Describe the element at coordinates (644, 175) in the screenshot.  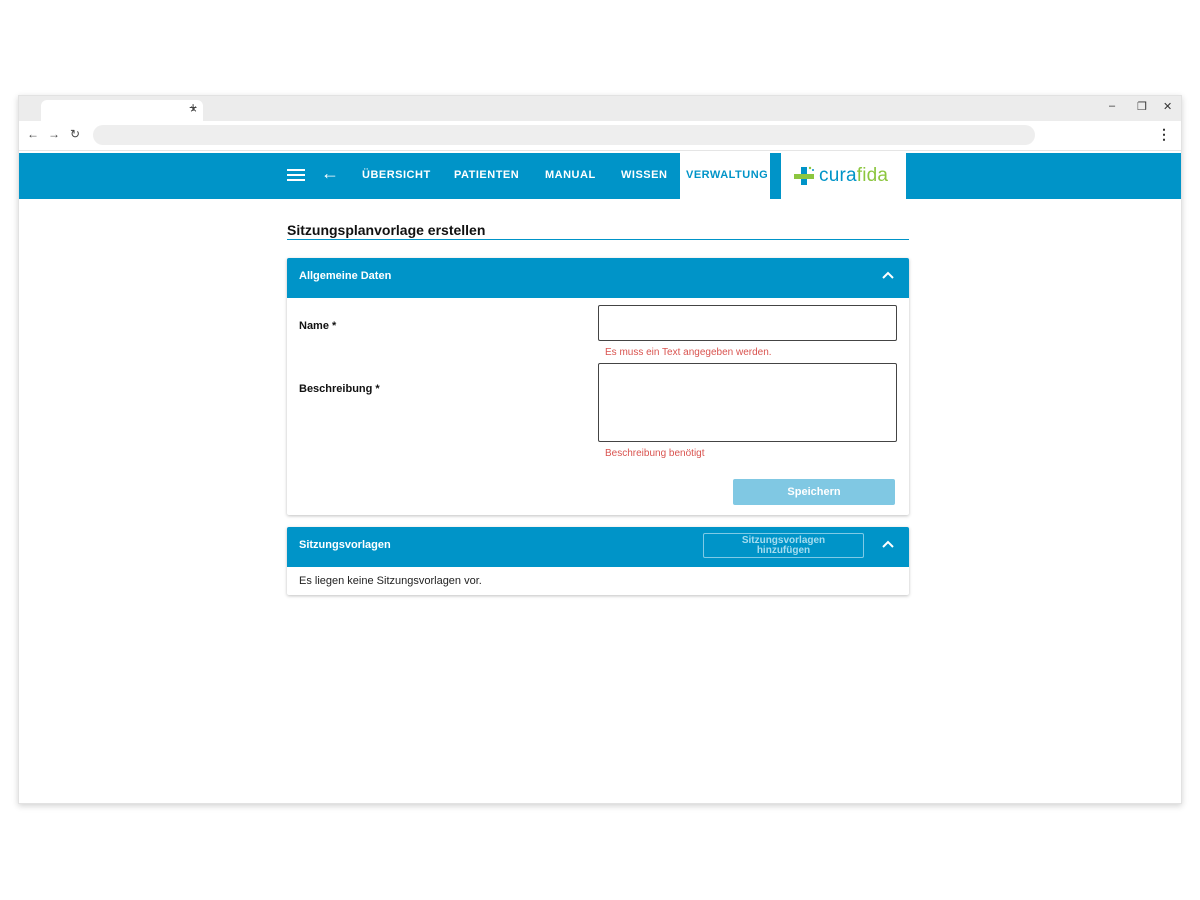
I see `nav-wissen: WISSEN` at that location.